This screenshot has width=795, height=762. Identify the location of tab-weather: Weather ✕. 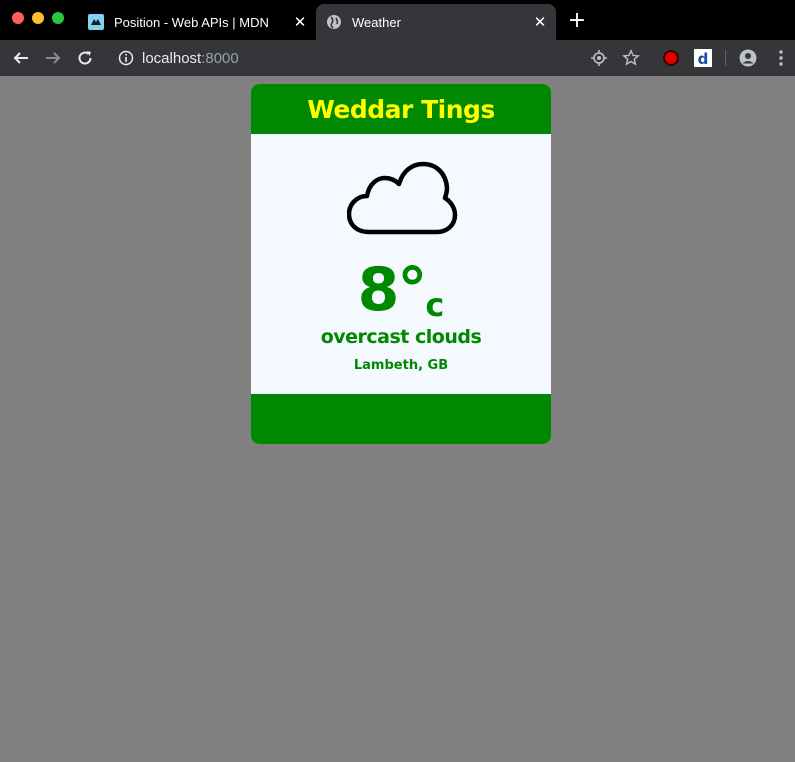
(436, 22).